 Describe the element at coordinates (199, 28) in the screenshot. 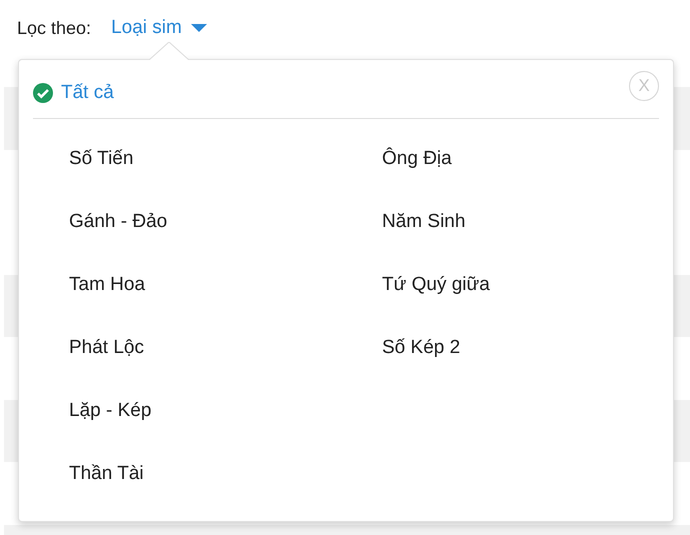

I see `caret-icon` at that location.